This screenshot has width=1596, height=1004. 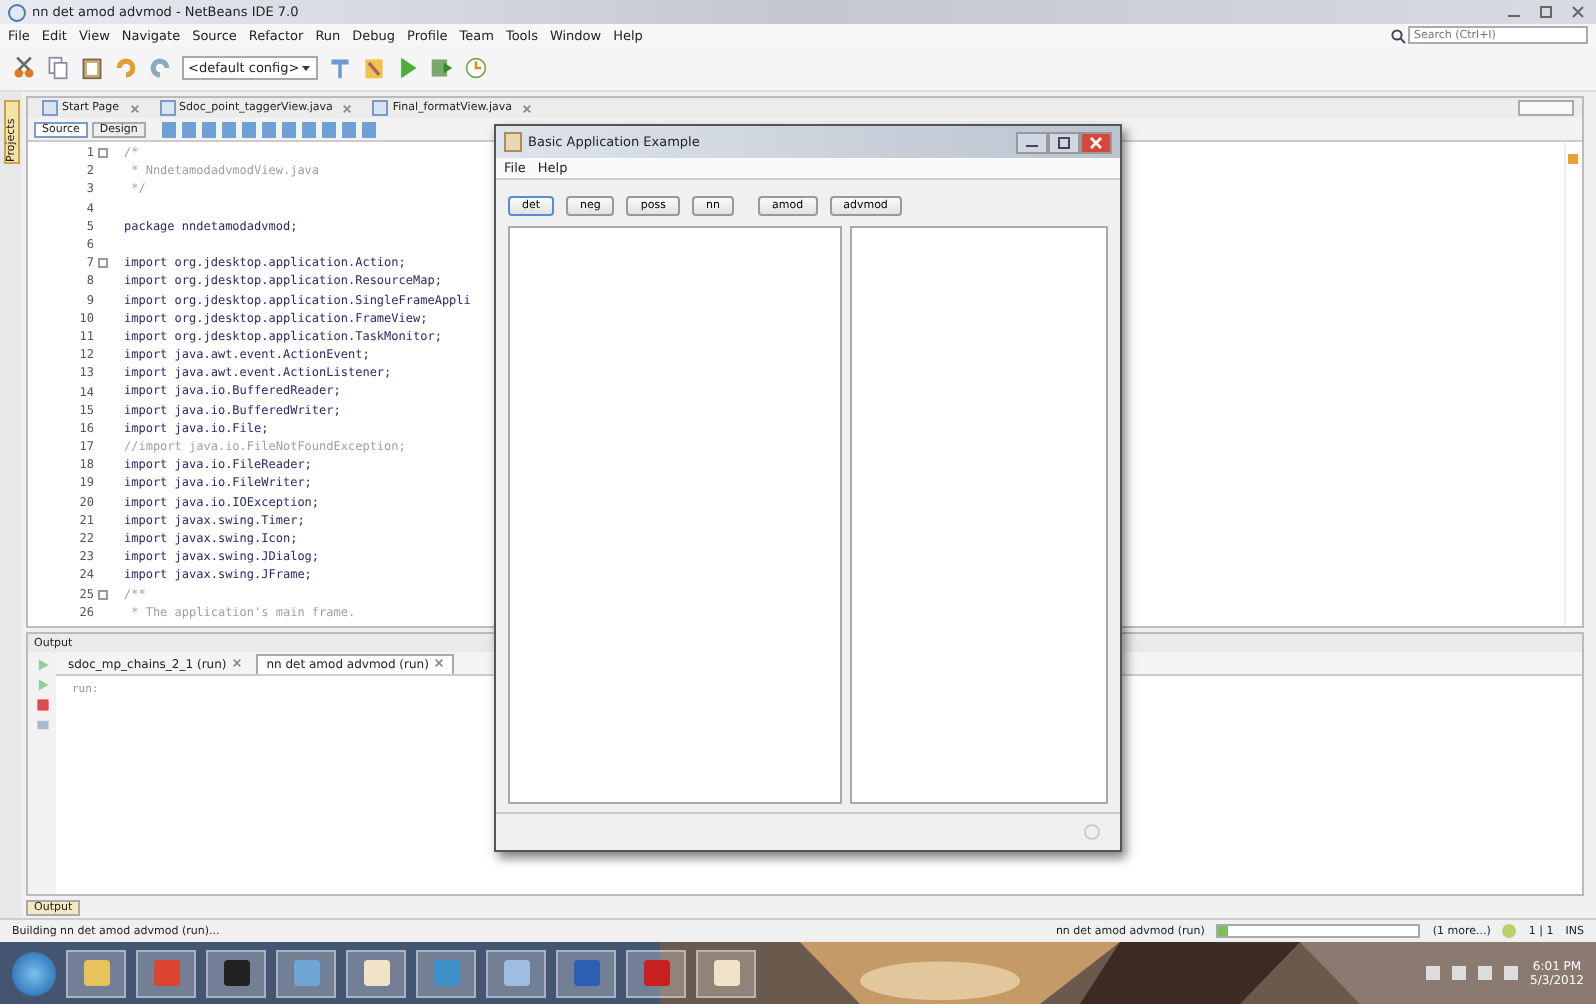 What do you see at coordinates (17, 12) in the screenshot?
I see `app-icon` at bounding box center [17, 12].